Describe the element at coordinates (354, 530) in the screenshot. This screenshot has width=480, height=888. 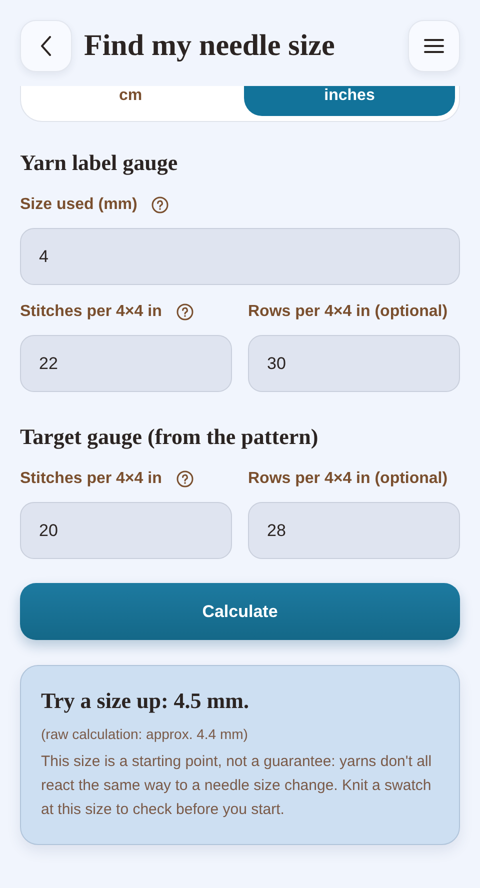
I see `input-field: 28` at that location.